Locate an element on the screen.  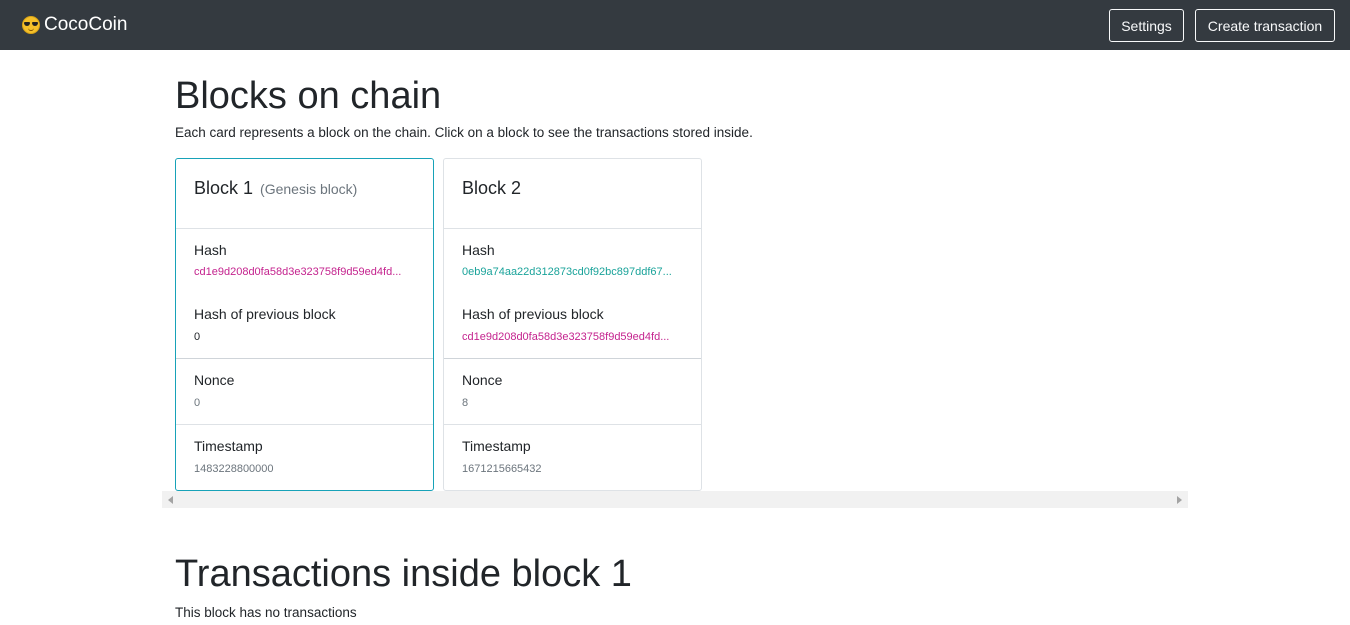
navbar: CocoCoin Settings Create transaction is located at coordinates (675, 25).